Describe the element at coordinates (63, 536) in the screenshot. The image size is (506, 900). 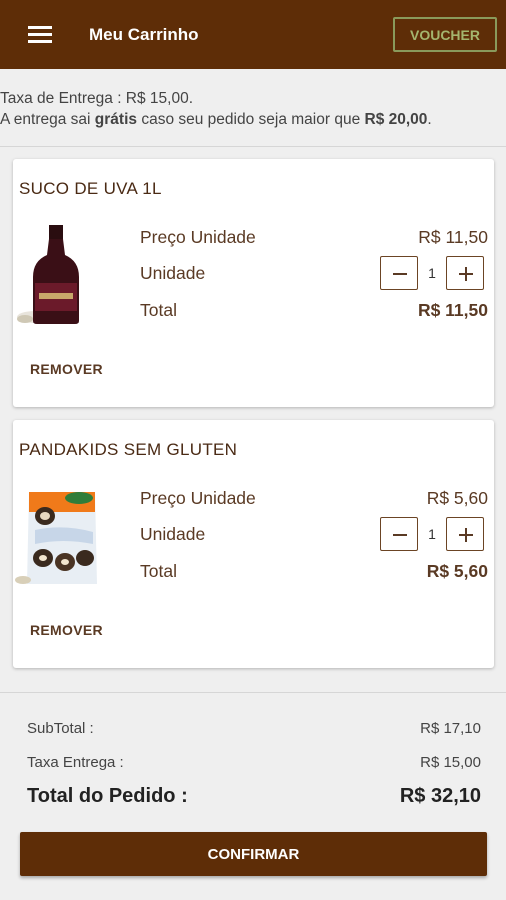
I see `pandakids-cookies-package-image` at that location.